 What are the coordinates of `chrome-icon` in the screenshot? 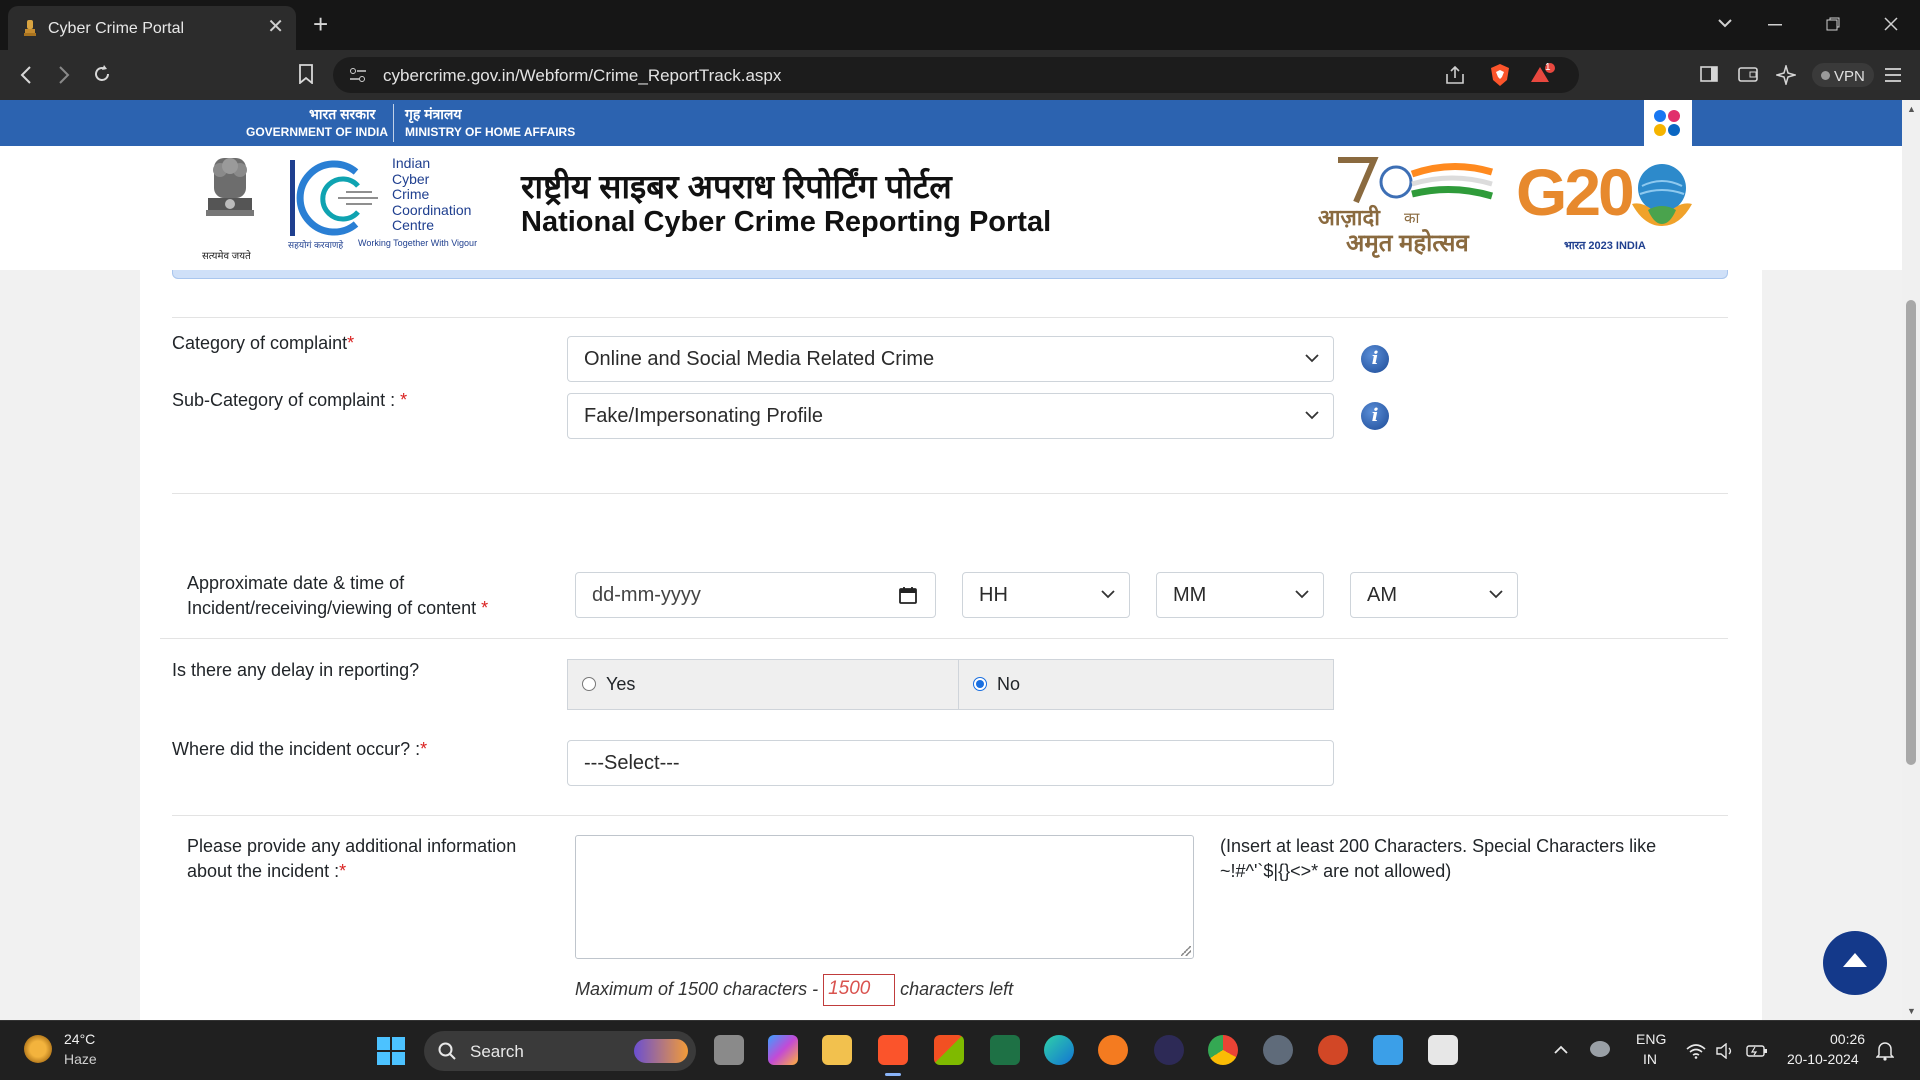 It's located at (1223, 1050).